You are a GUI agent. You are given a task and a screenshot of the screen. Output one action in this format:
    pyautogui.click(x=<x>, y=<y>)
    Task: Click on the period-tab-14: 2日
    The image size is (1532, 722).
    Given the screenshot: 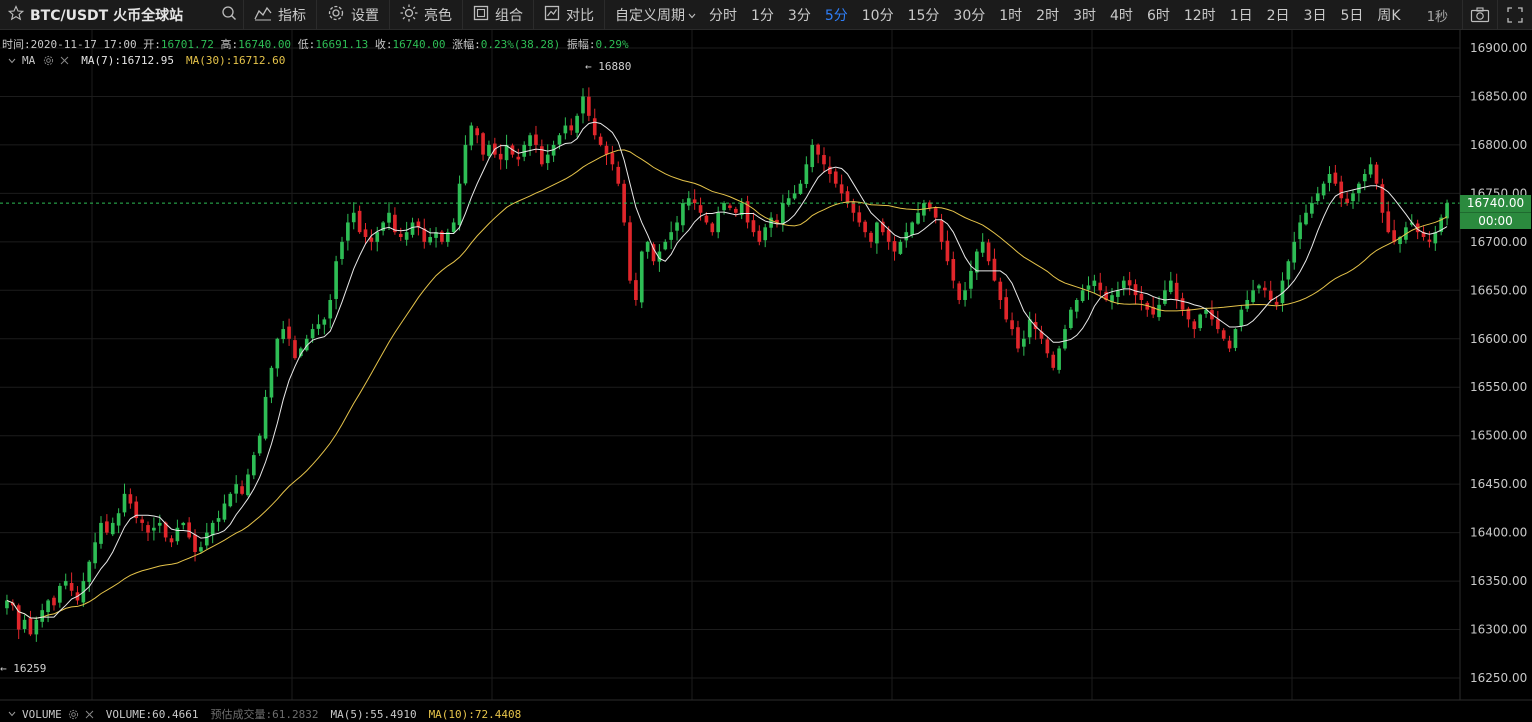 What is the action you would take?
    pyautogui.click(x=1278, y=15)
    